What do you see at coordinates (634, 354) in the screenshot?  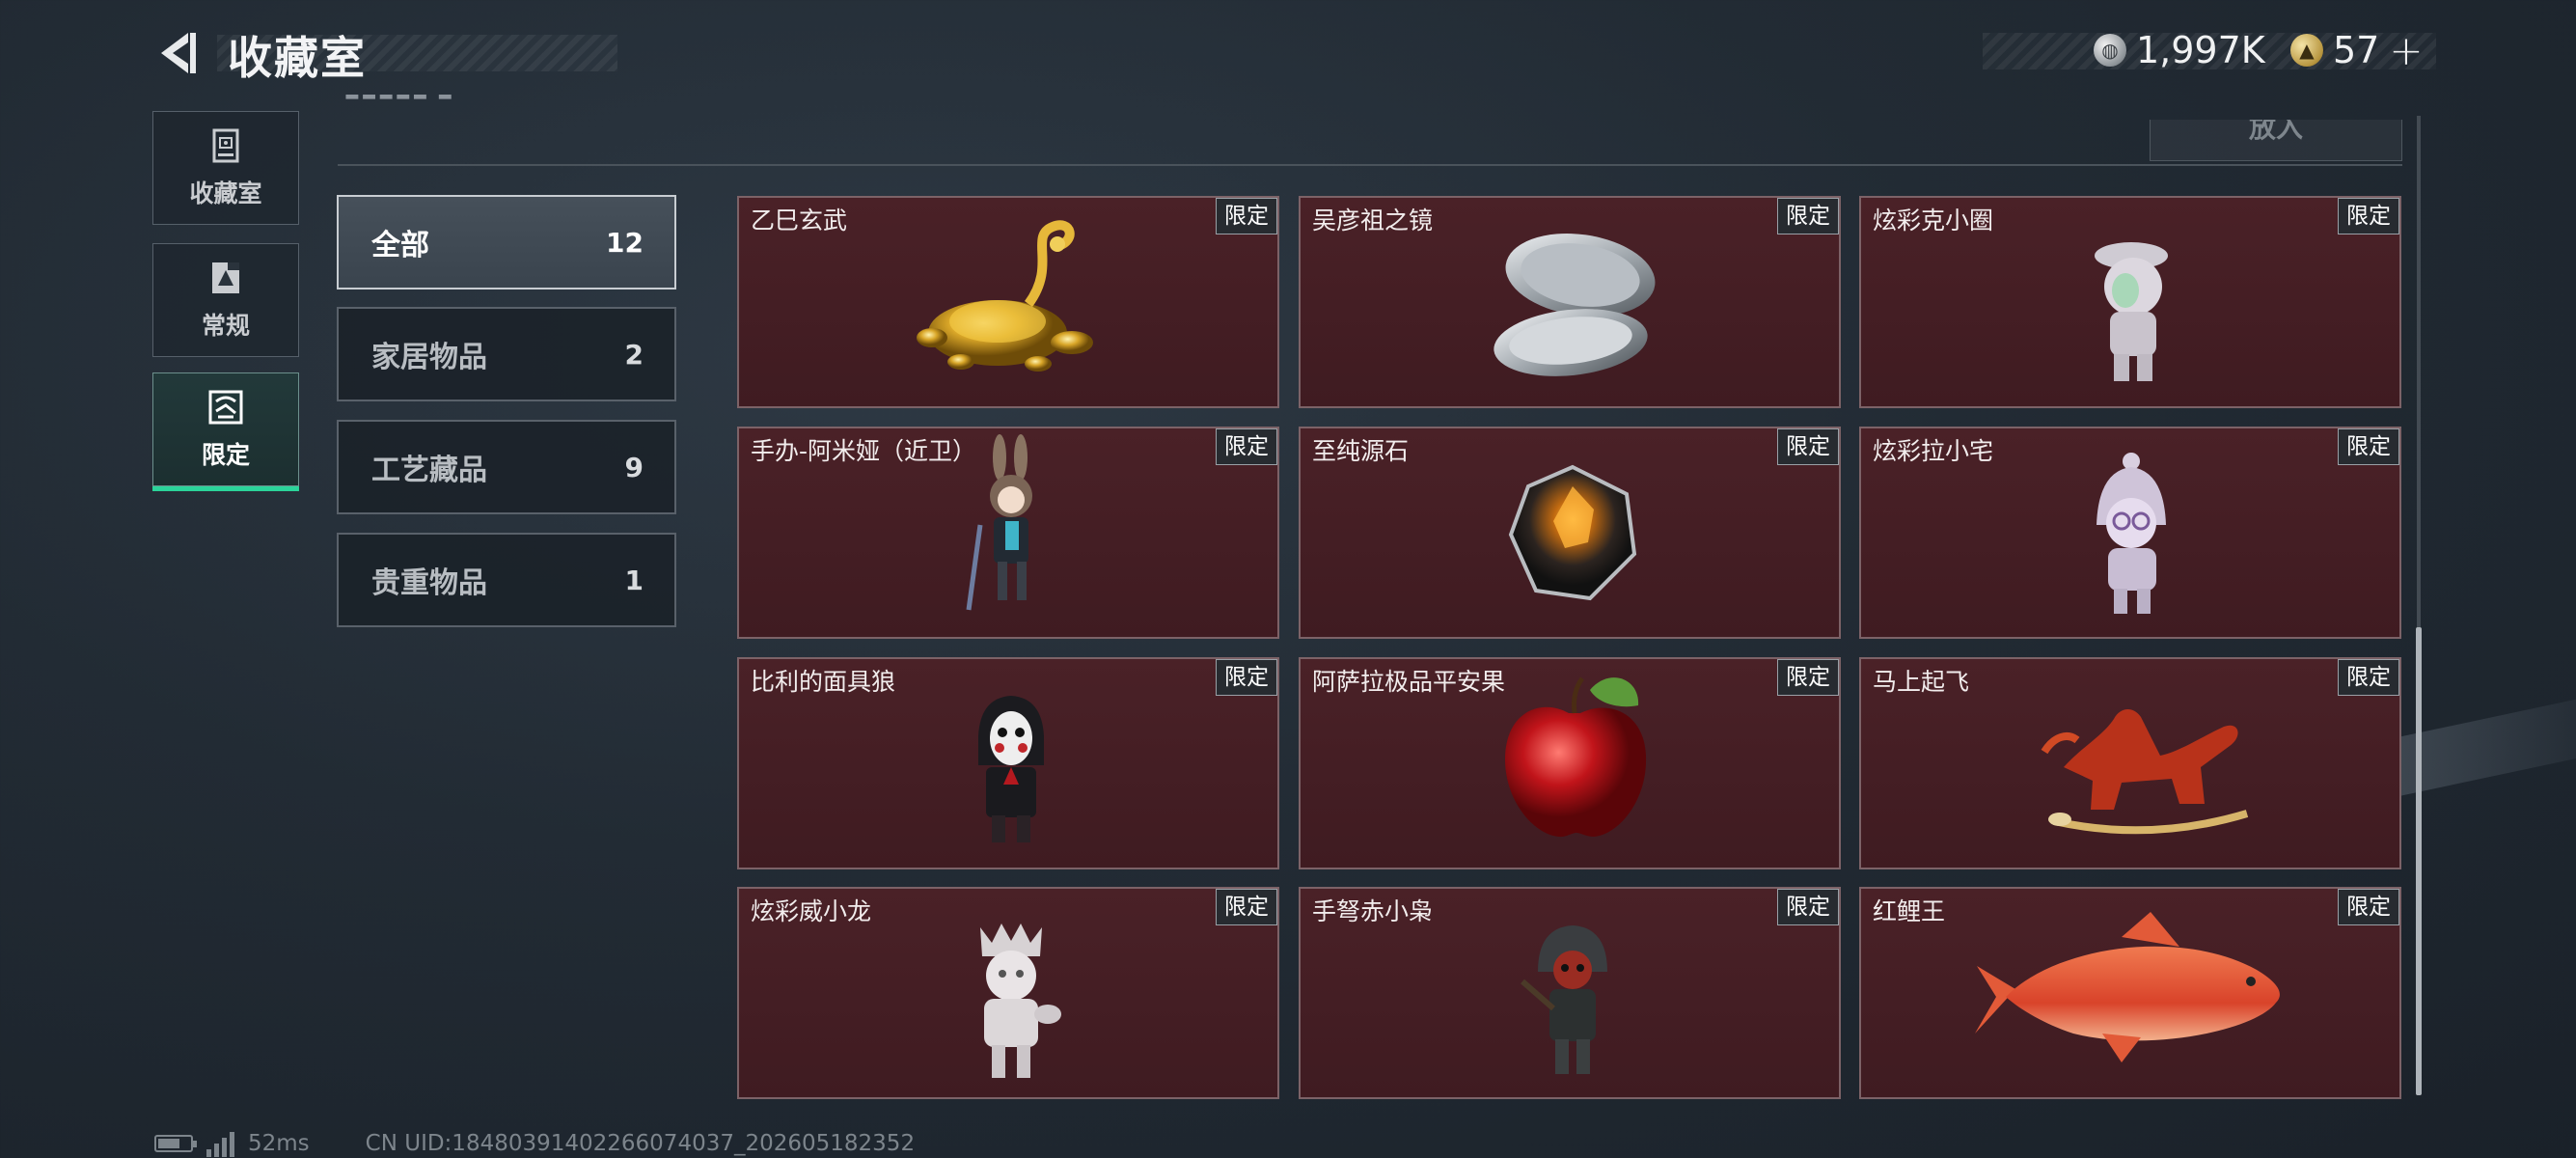 I see `category-count: 2` at bounding box center [634, 354].